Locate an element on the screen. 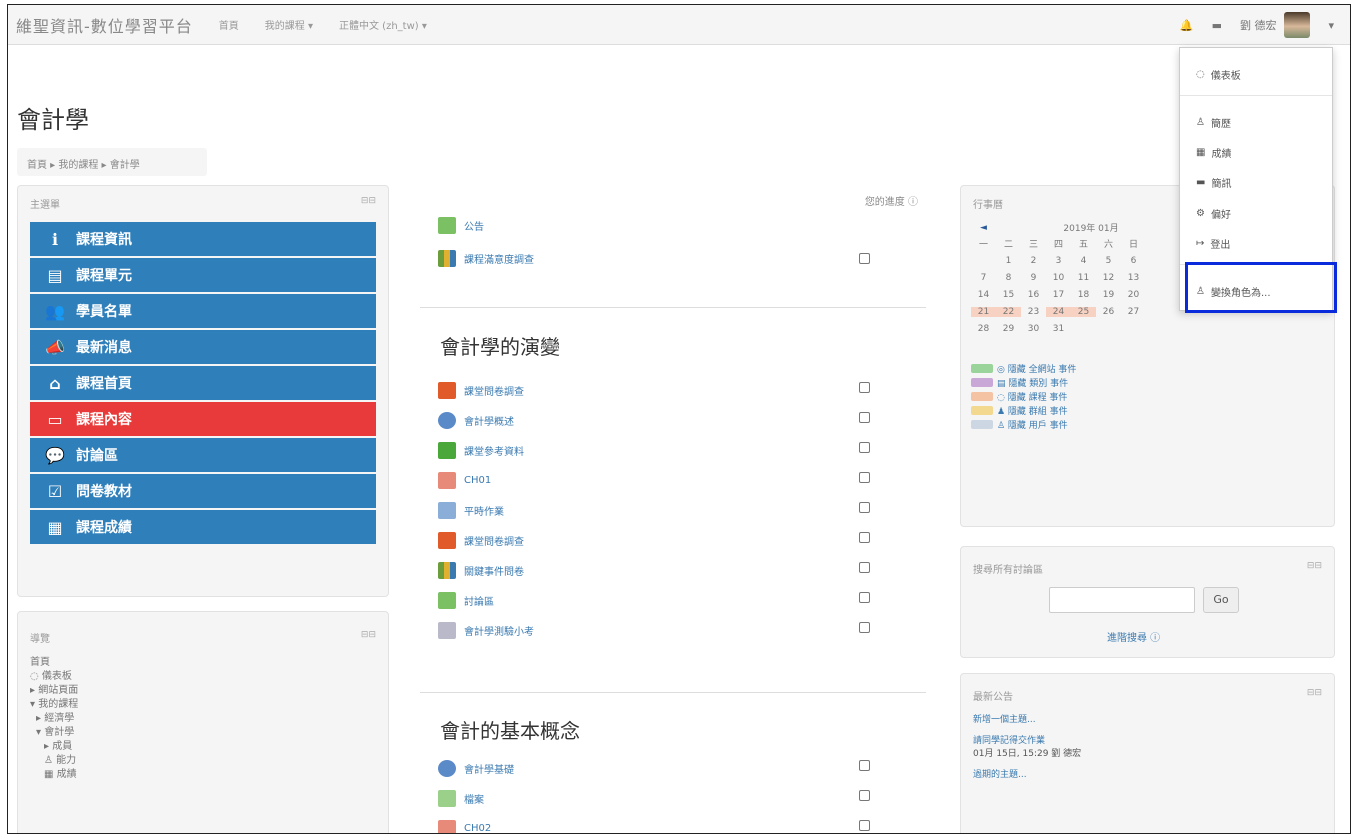  advanced-search-link: 進階搜尋 ⓘ is located at coordinates (1133, 636).